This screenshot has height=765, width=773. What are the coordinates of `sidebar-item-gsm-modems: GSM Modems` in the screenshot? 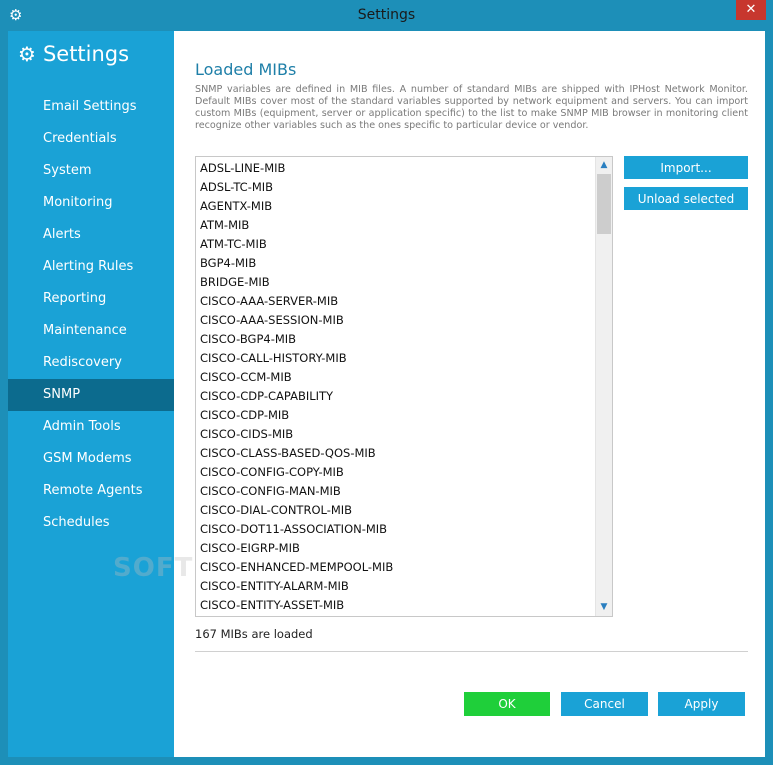 It's located at (91, 459).